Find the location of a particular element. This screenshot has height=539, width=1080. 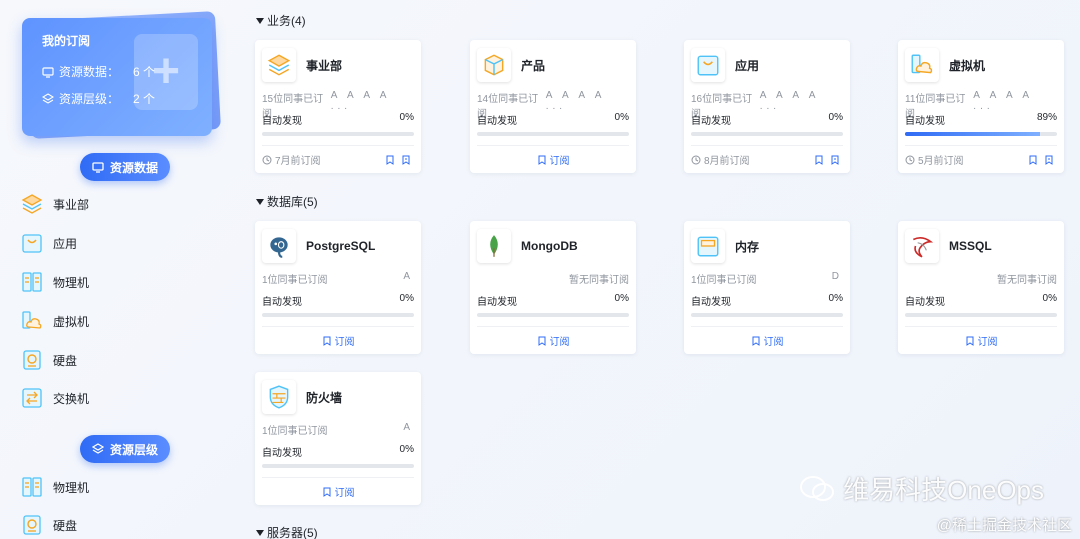

shield-wall-icon is located at coordinates (279, 397).